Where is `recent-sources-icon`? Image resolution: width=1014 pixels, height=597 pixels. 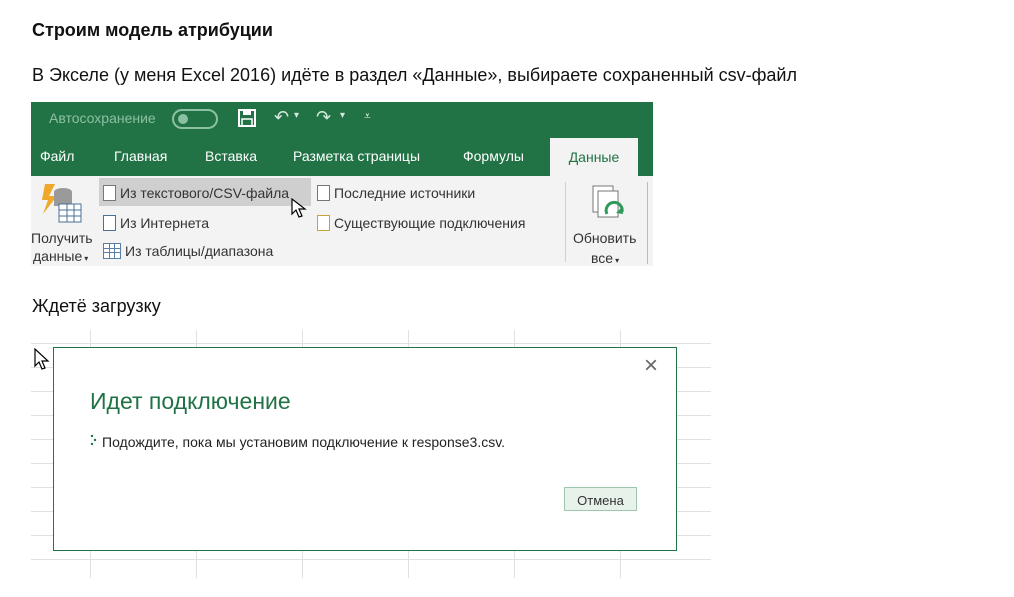 recent-sources-icon is located at coordinates (323, 193).